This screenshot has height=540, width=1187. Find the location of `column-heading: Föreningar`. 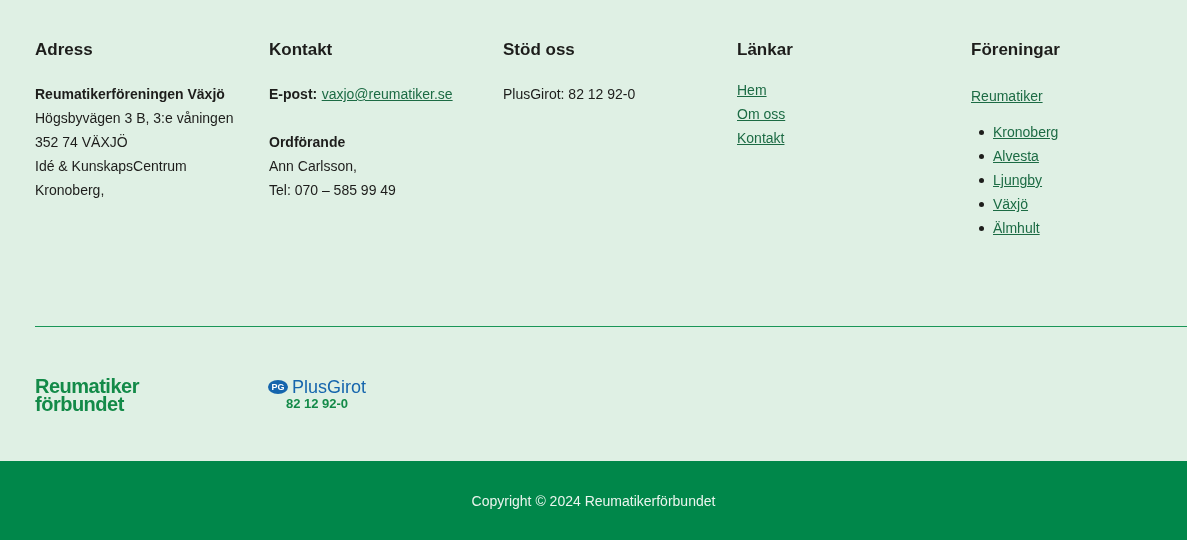

column-heading: Föreningar is located at coordinates (1015, 50).